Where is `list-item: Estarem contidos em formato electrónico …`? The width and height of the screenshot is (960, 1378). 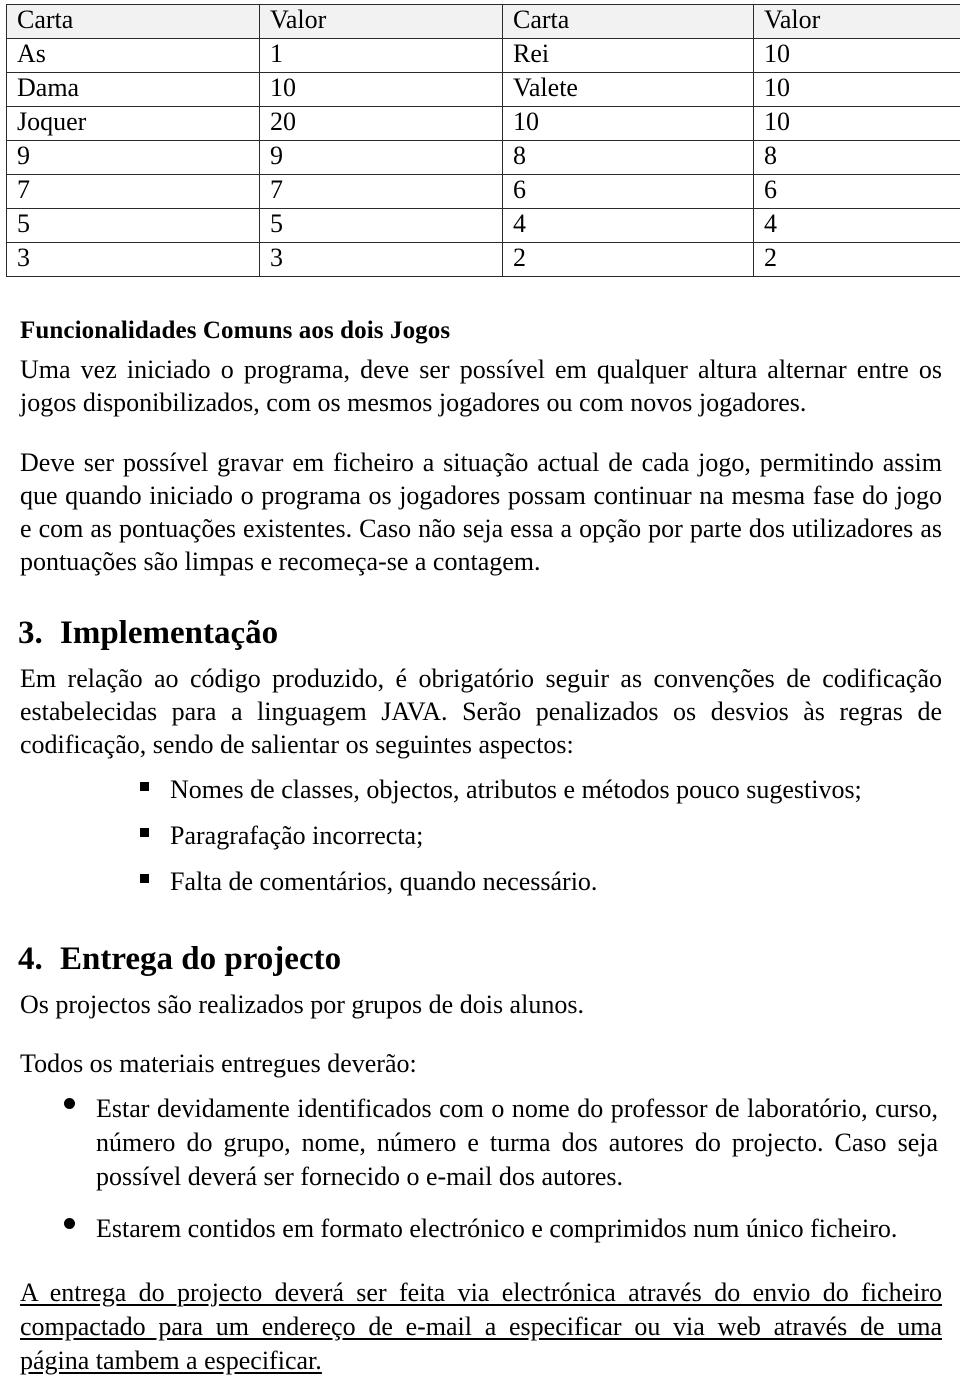
list-item: Estarem contidos em formato electrónico … is located at coordinates (517, 1229).